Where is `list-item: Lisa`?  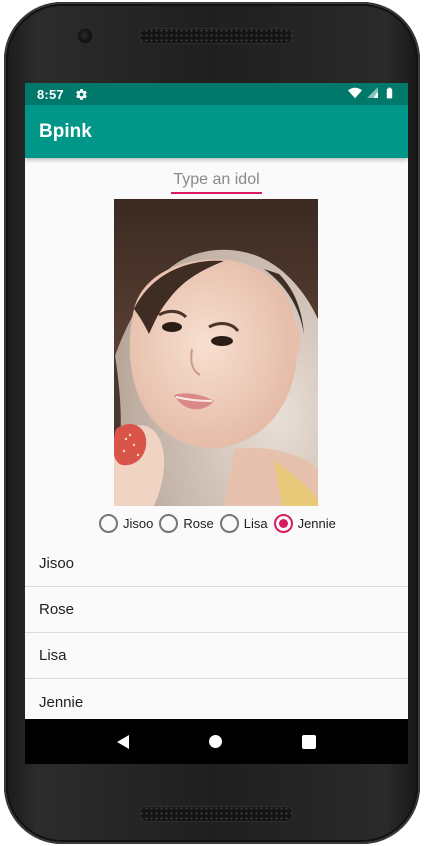
list-item: Lisa is located at coordinates (216, 656).